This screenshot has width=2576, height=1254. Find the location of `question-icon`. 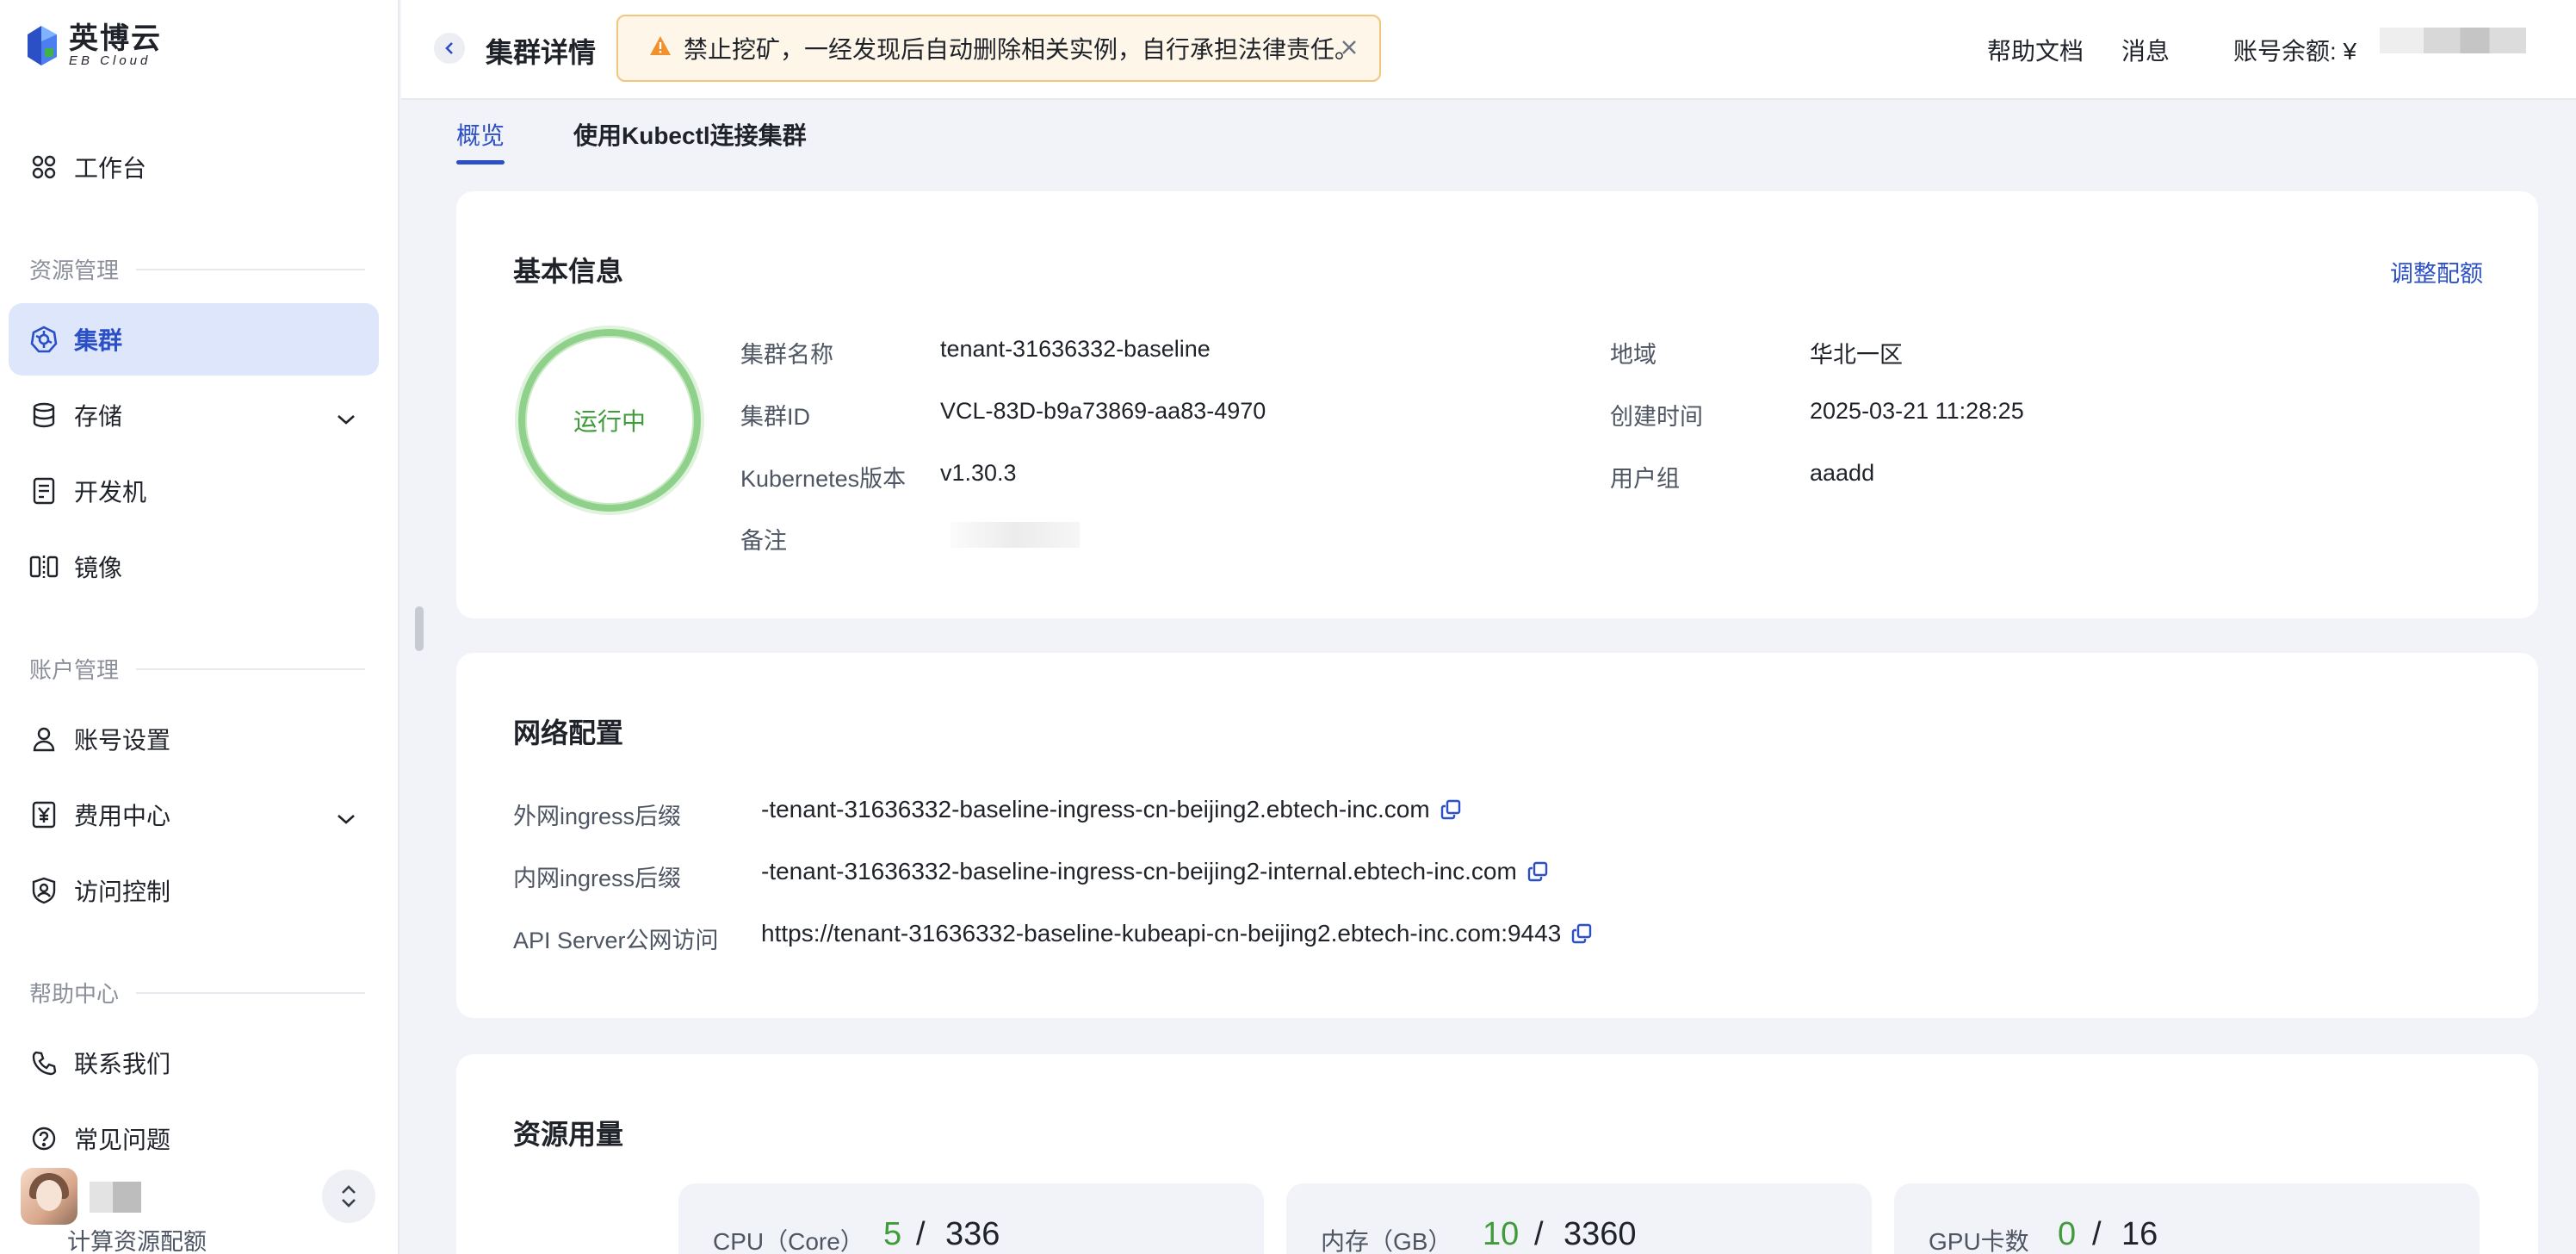

question-icon is located at coordinates (44, 1138).